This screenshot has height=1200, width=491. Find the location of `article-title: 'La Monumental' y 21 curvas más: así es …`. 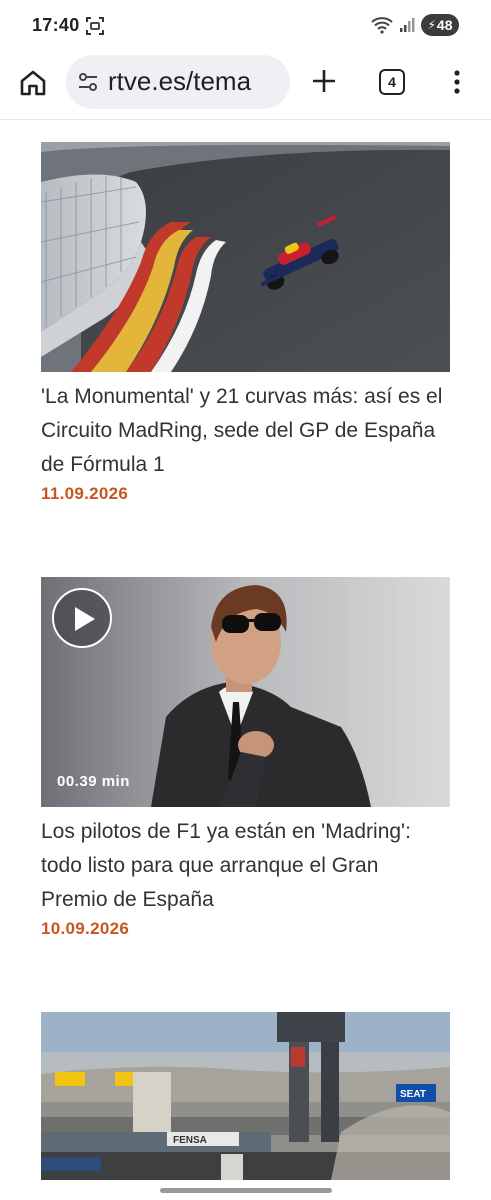

article-title: 'La Monumental' y 21 curvas más: así es … is located at coordinates (245, 431).